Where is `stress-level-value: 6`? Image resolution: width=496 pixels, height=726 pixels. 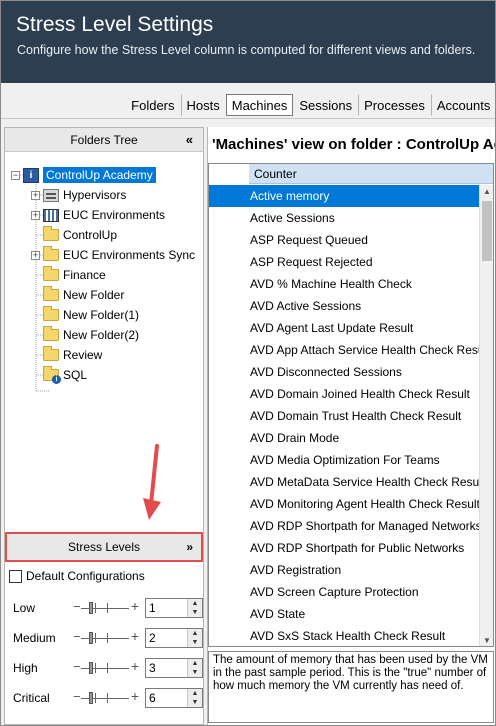 stress-level-value: 6 is located at coordinates (166, 698).